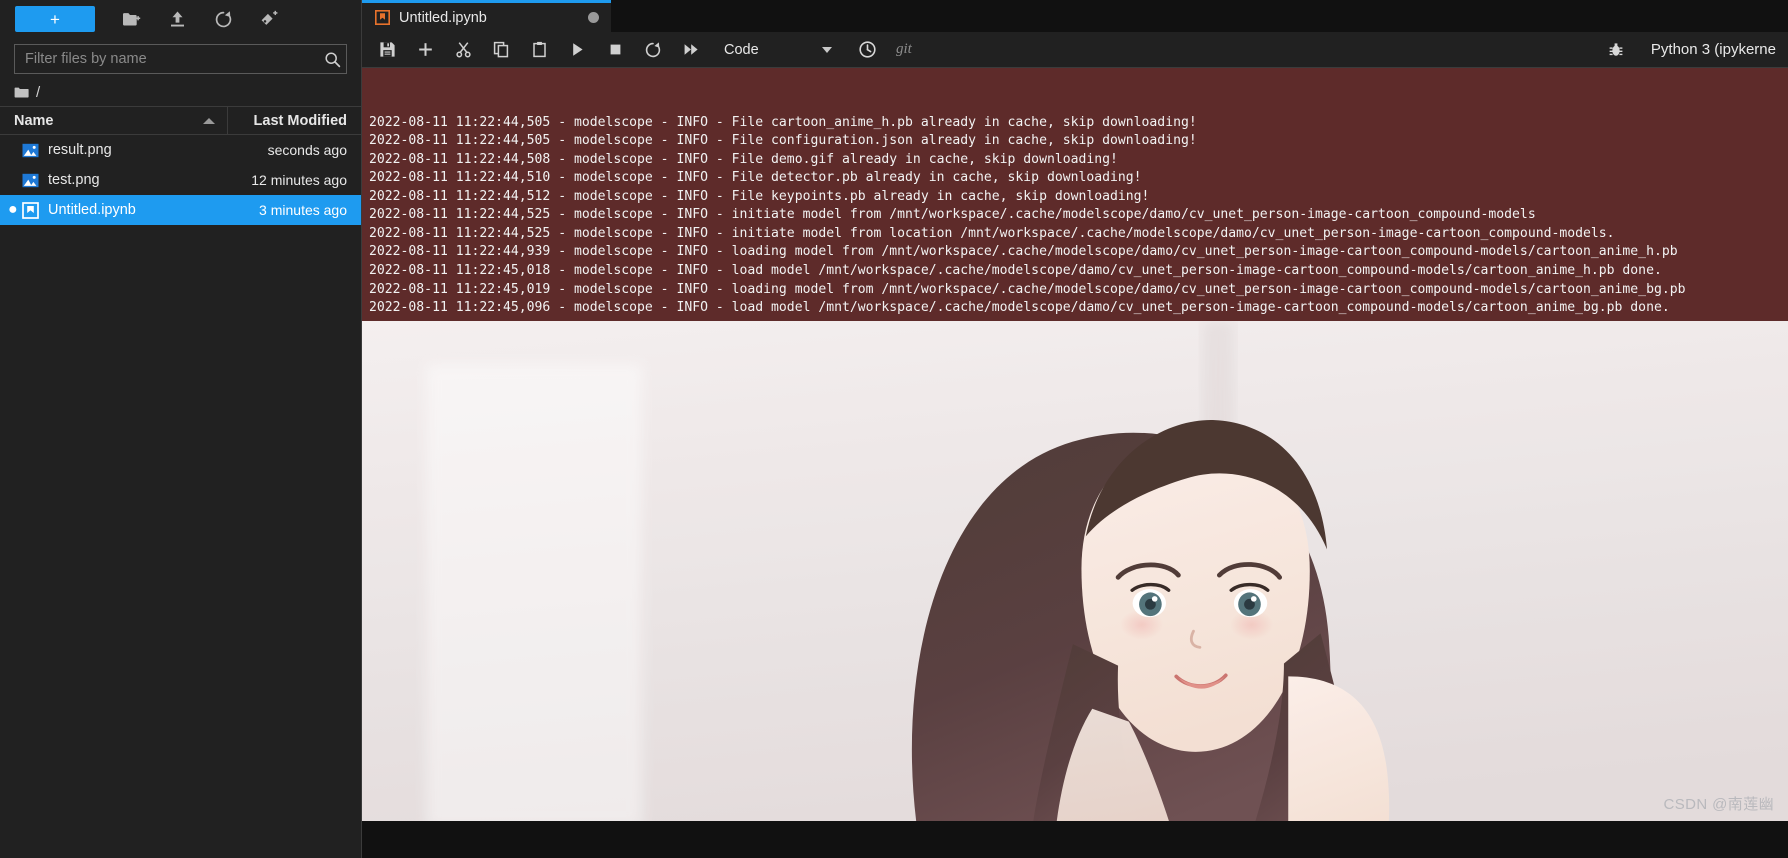  What do you see at coordinates (867, 50) in the screenshot?
I see `history-clock-icon` at bounding box center [867, 50].